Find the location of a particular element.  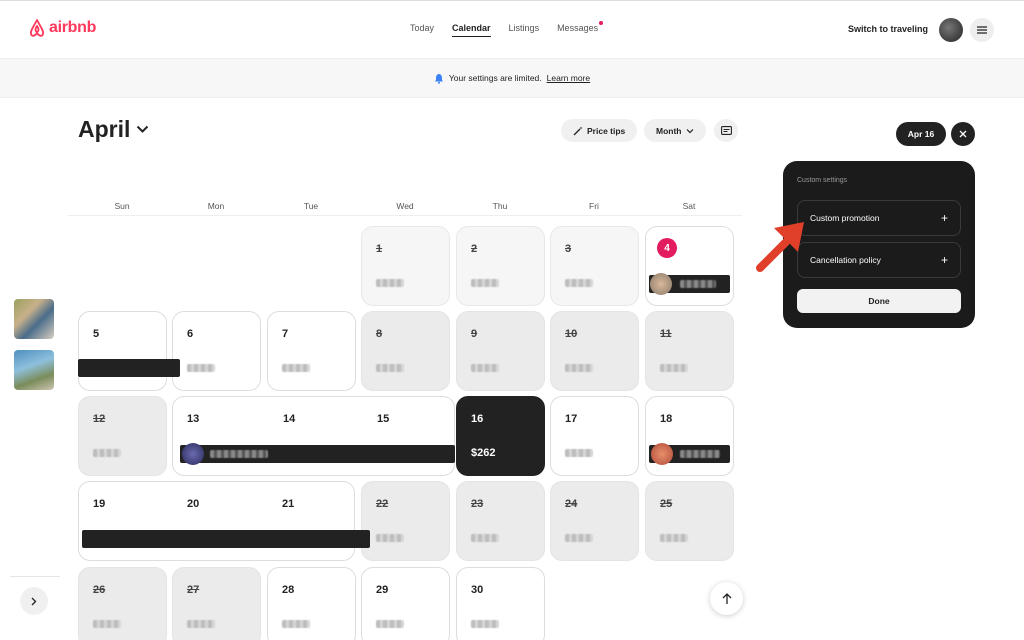

calendar-day-8: 8 is located at coordinates (405, 351).